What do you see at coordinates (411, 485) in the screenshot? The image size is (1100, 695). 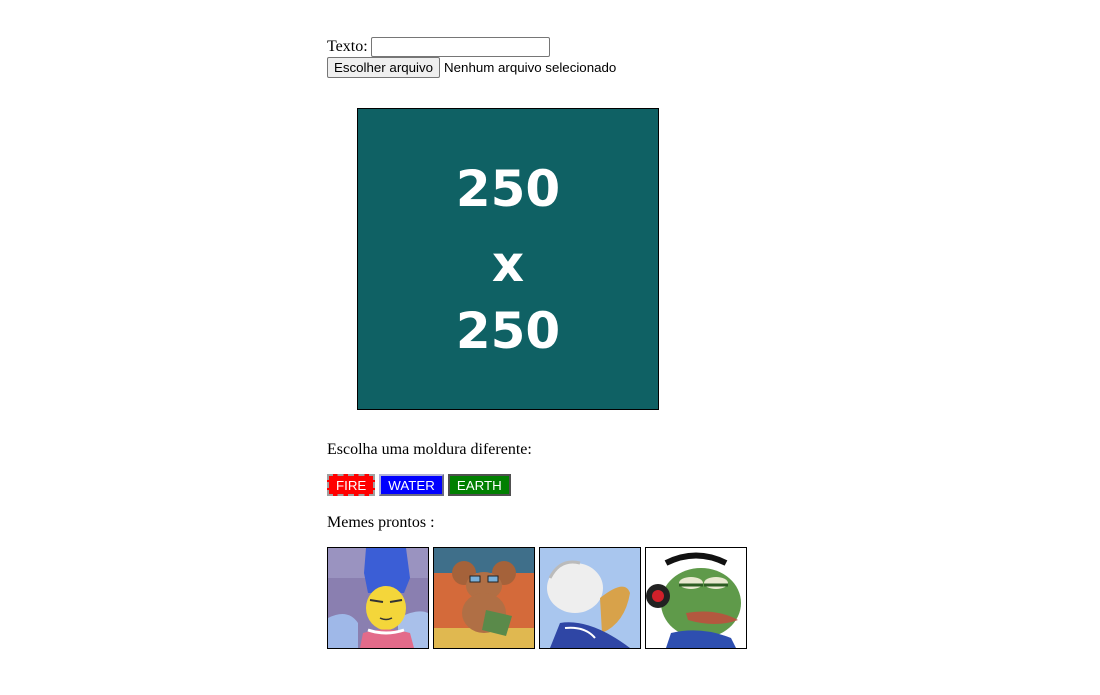 I see `water-frame-button: WATER` at bounding box center [411, 485].